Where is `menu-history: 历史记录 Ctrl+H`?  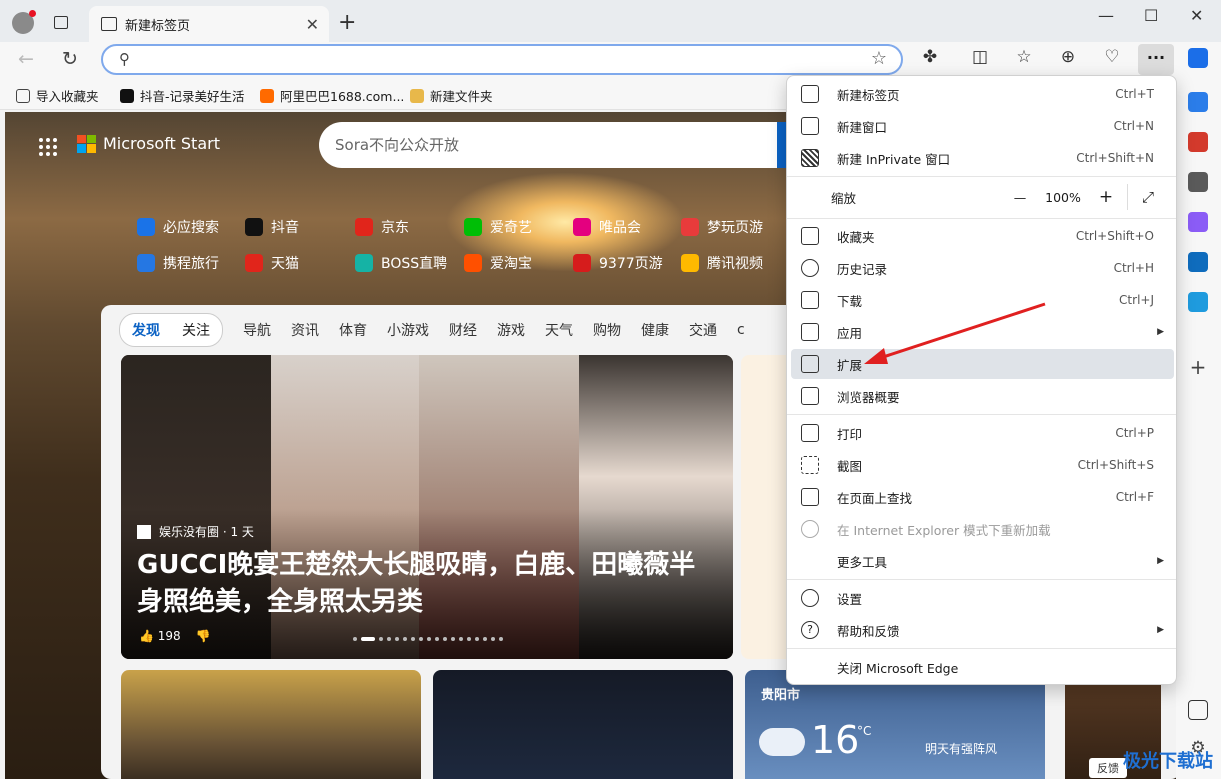 menu-history: 历史记录 Ctrl+H is located at coordinates (982, 268).